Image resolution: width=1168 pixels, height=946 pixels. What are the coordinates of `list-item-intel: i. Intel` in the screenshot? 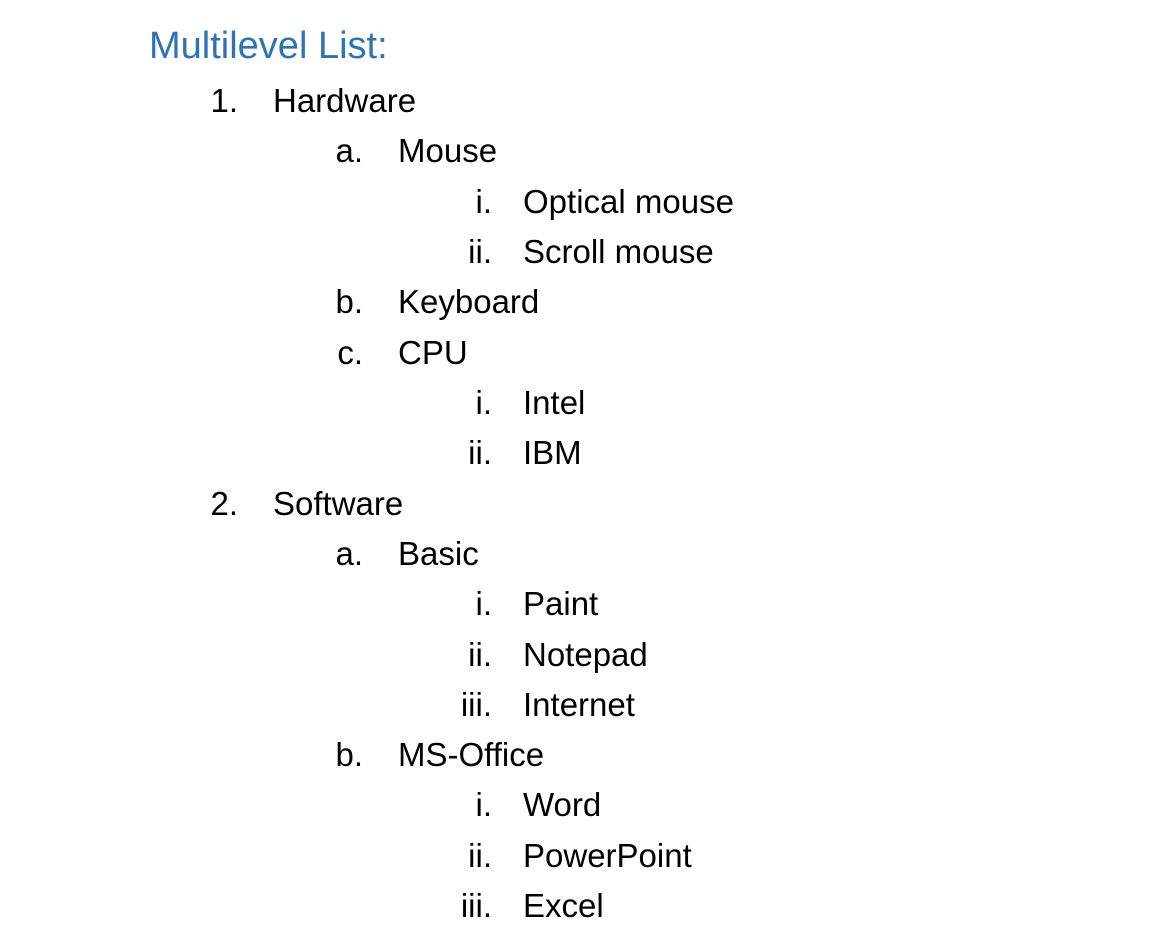 It's located at (584, 403).